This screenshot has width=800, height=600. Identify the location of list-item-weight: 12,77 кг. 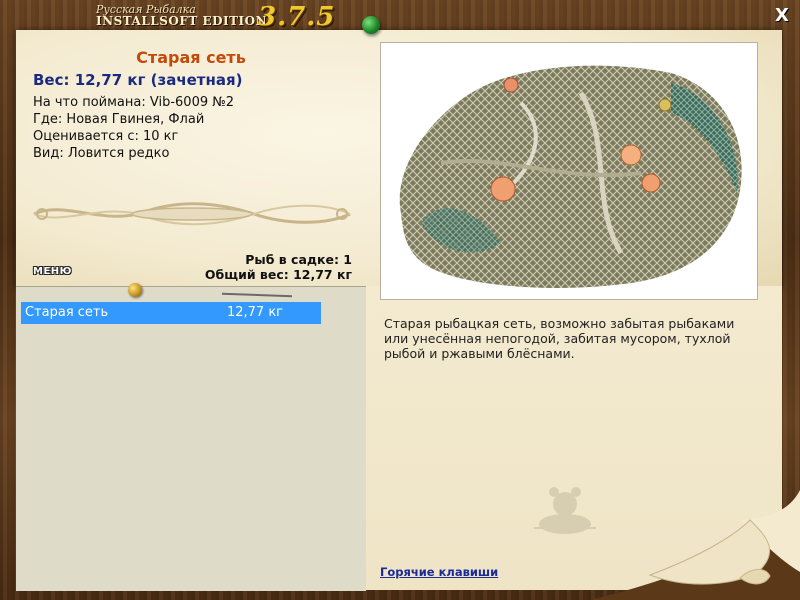
(254, 312).